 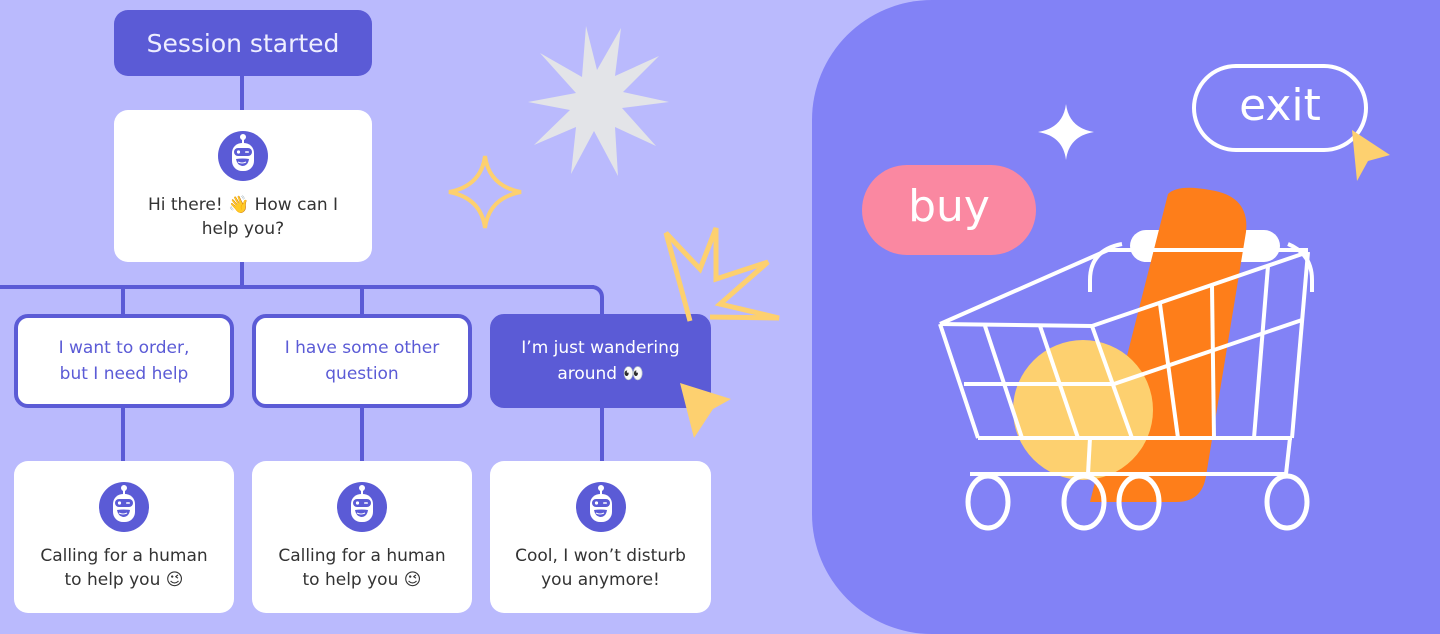 I want to click on connector-root-greeting, so click(x=242, y=93).